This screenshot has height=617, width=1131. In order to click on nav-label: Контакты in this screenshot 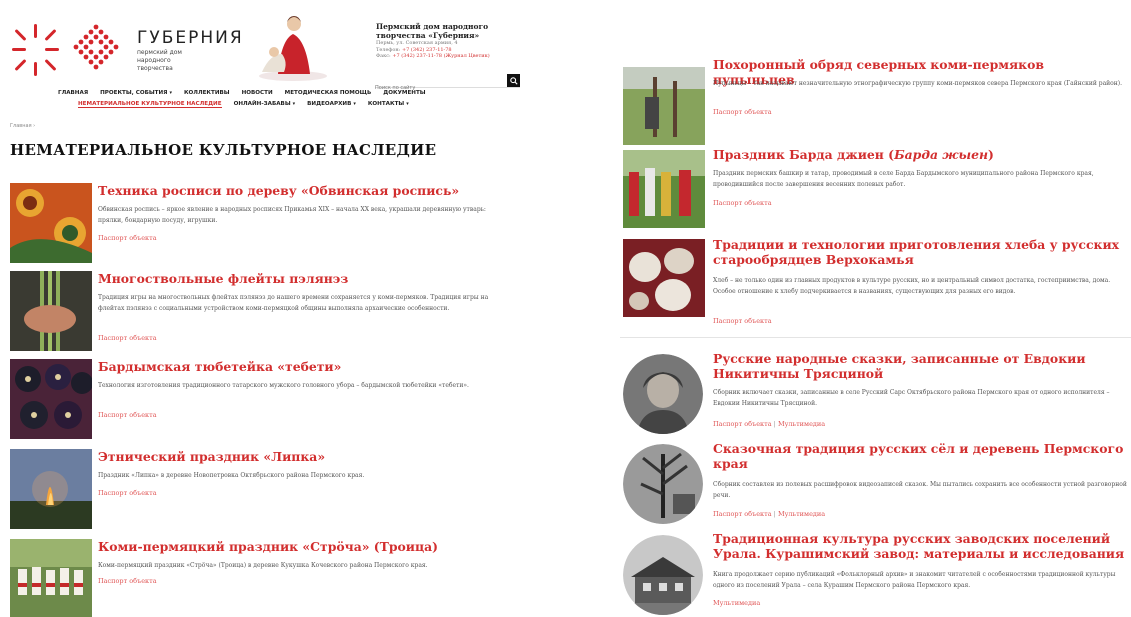, I will do `click(386, 104)`.